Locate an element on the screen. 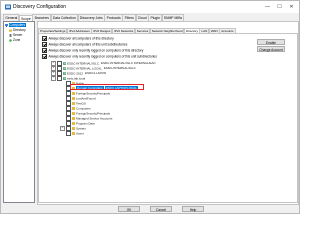 The height and width of the screenshot is (240, 320). scope-tree is located at coordinates (19, 112).